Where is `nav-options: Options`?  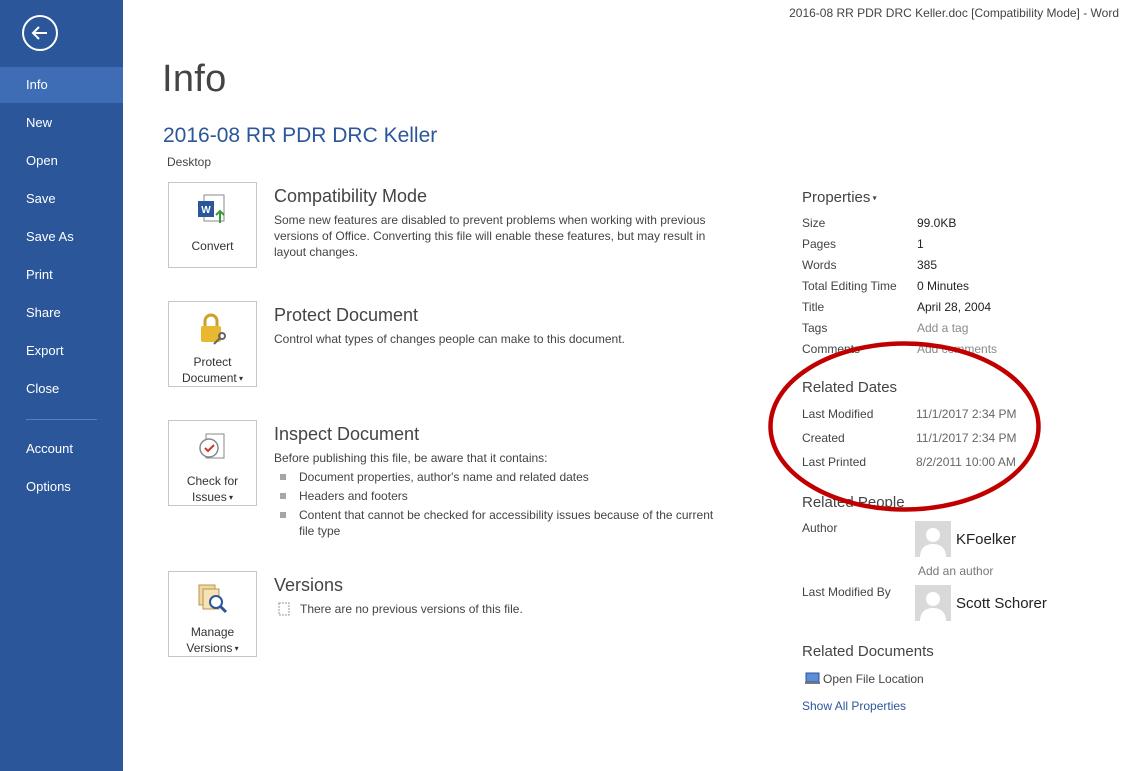 nav-options: Options is located at coordinates (61, 487).